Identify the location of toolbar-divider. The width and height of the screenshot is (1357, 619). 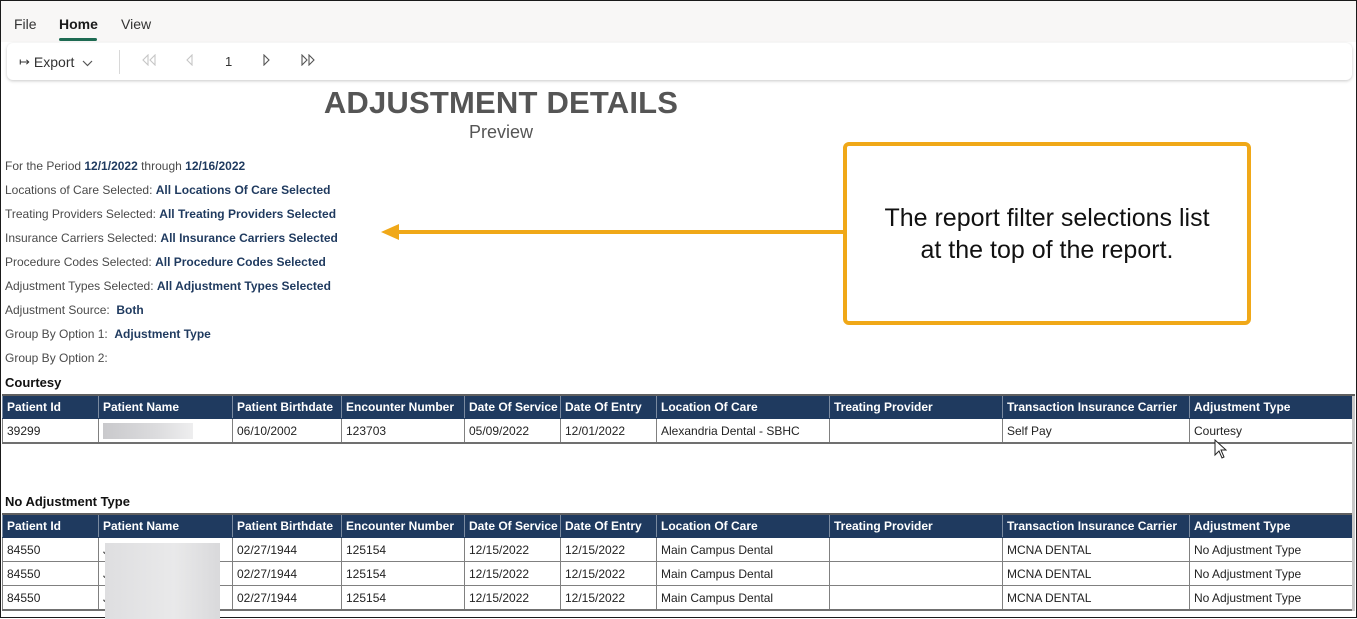
(119, 62).